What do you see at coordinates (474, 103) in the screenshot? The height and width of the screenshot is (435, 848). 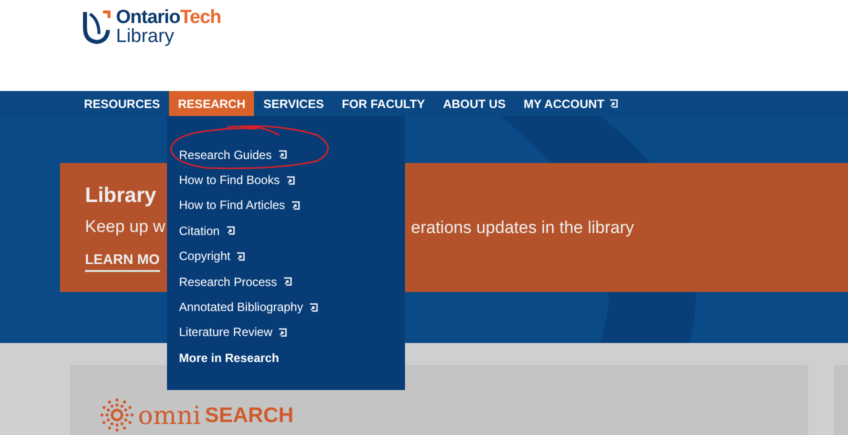 I see `nav-tab: ABOUT US` at bounding box center [474, 103].